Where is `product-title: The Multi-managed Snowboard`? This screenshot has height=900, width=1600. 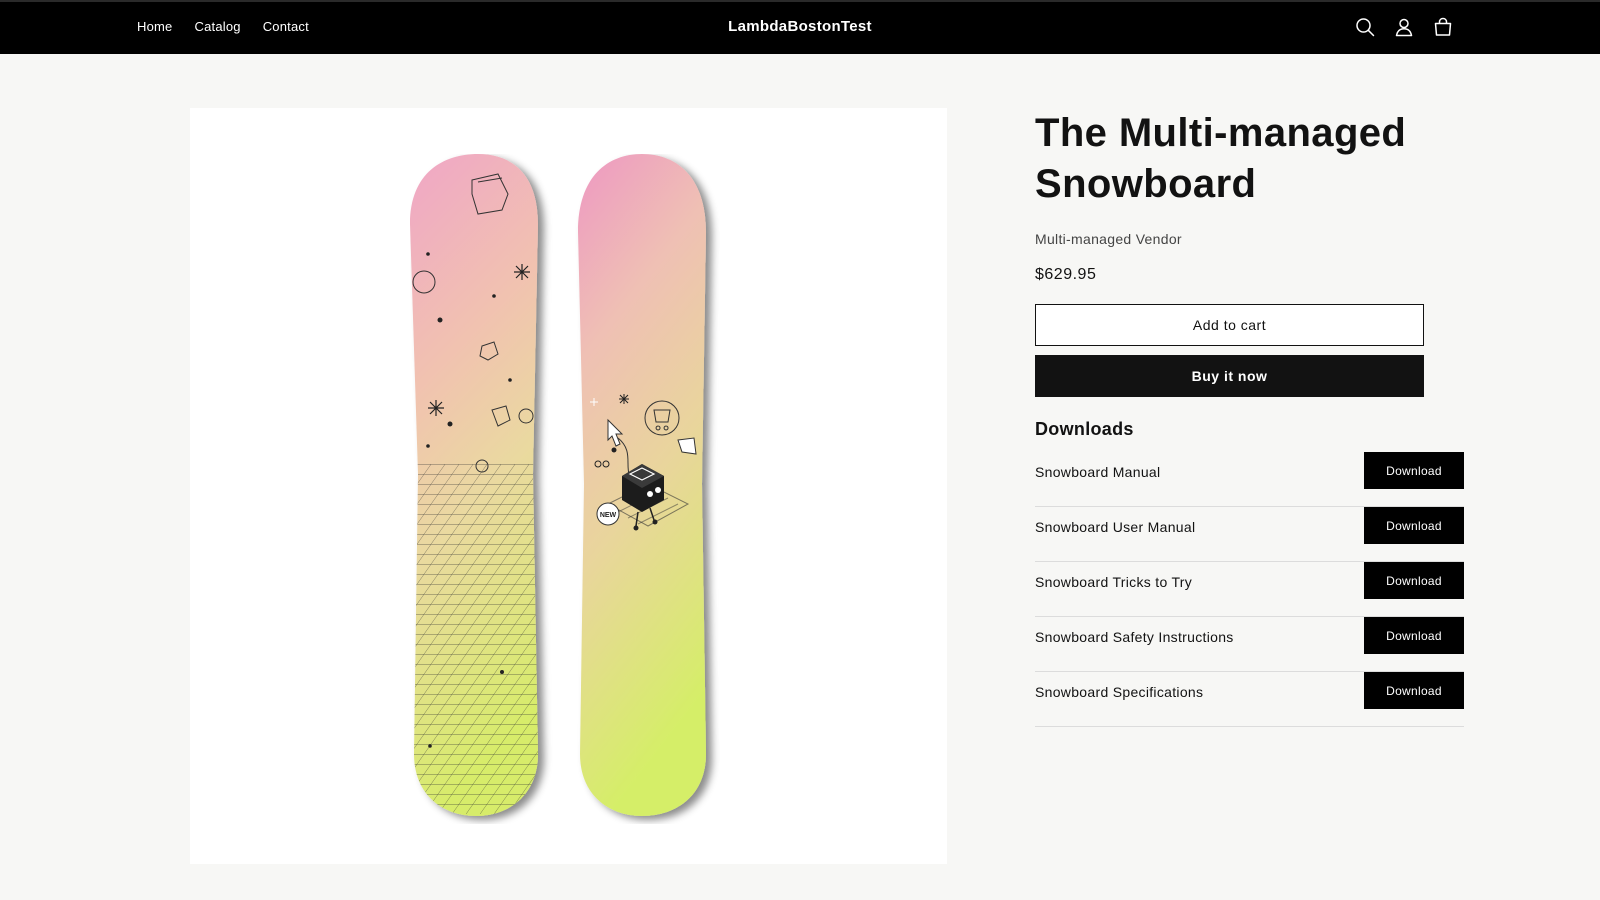 product-title: The Multi-managed Snowboard is located at coordinates (1221, 158).